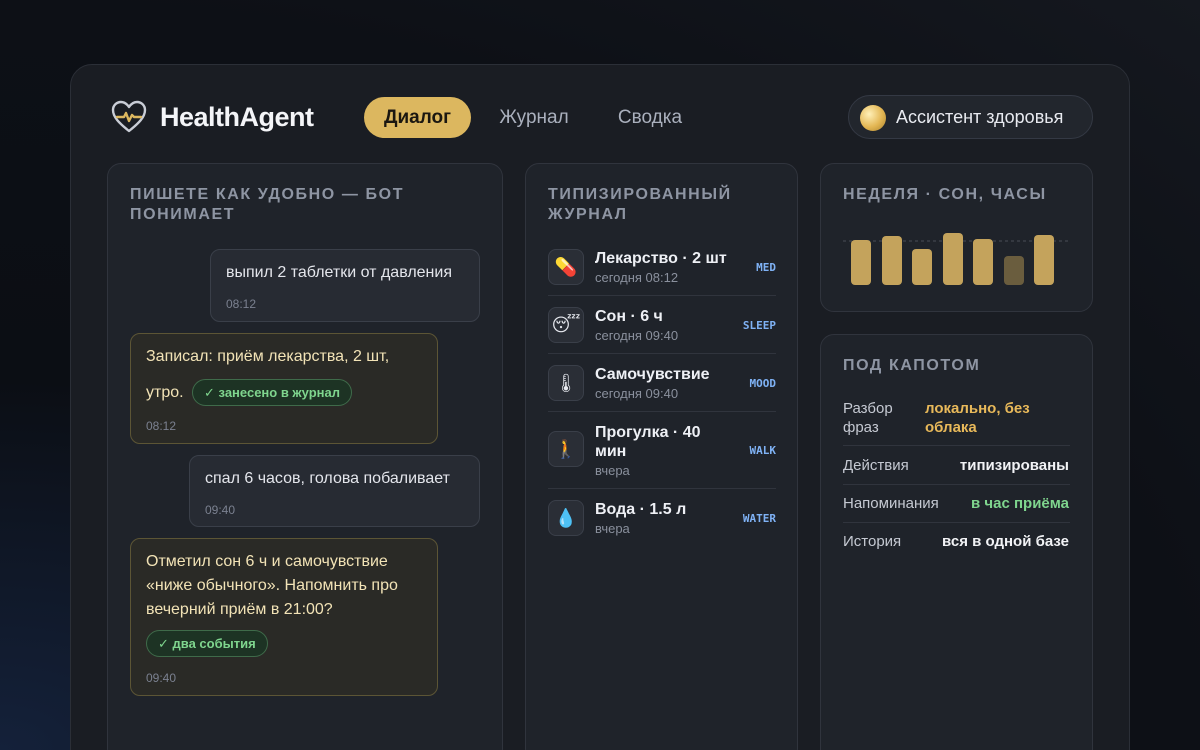 The image size is (1200, 750). I want to click on row-value: типизированы, so click(1014, 465).